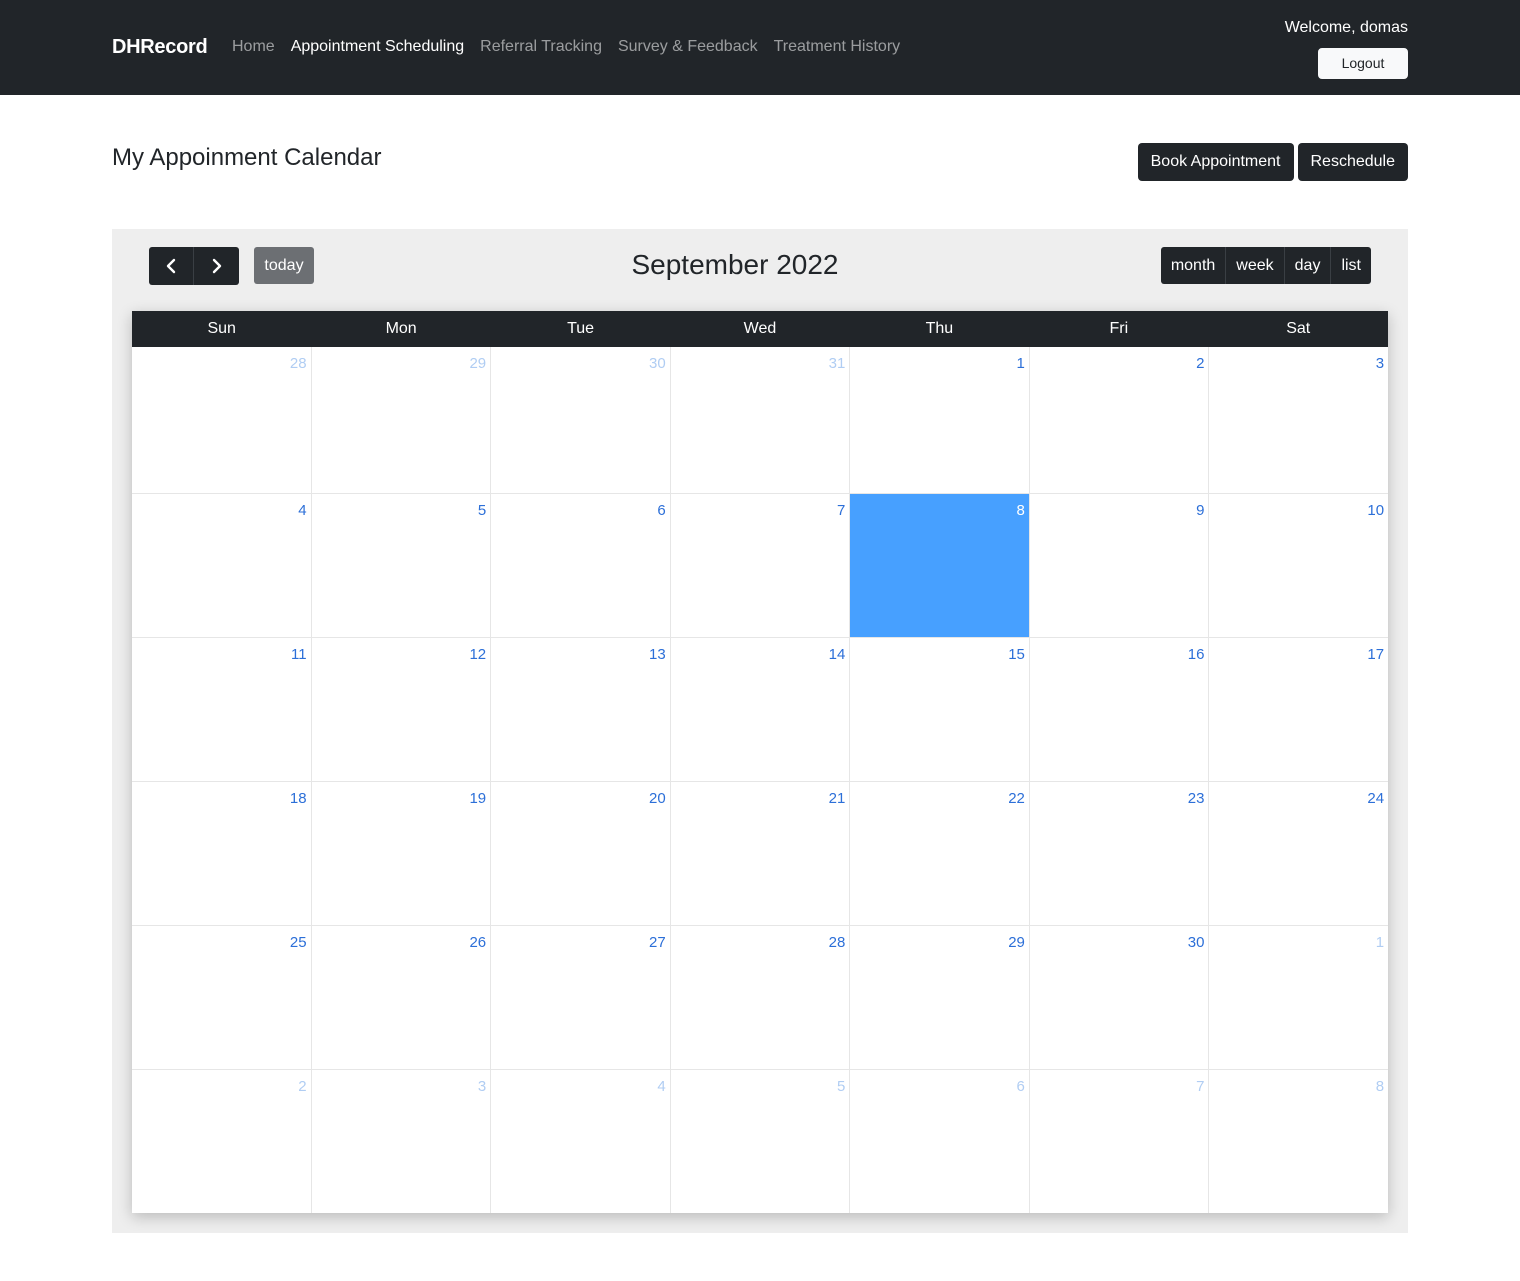  I want to click on view-week-button: week, so click(1255, 265).